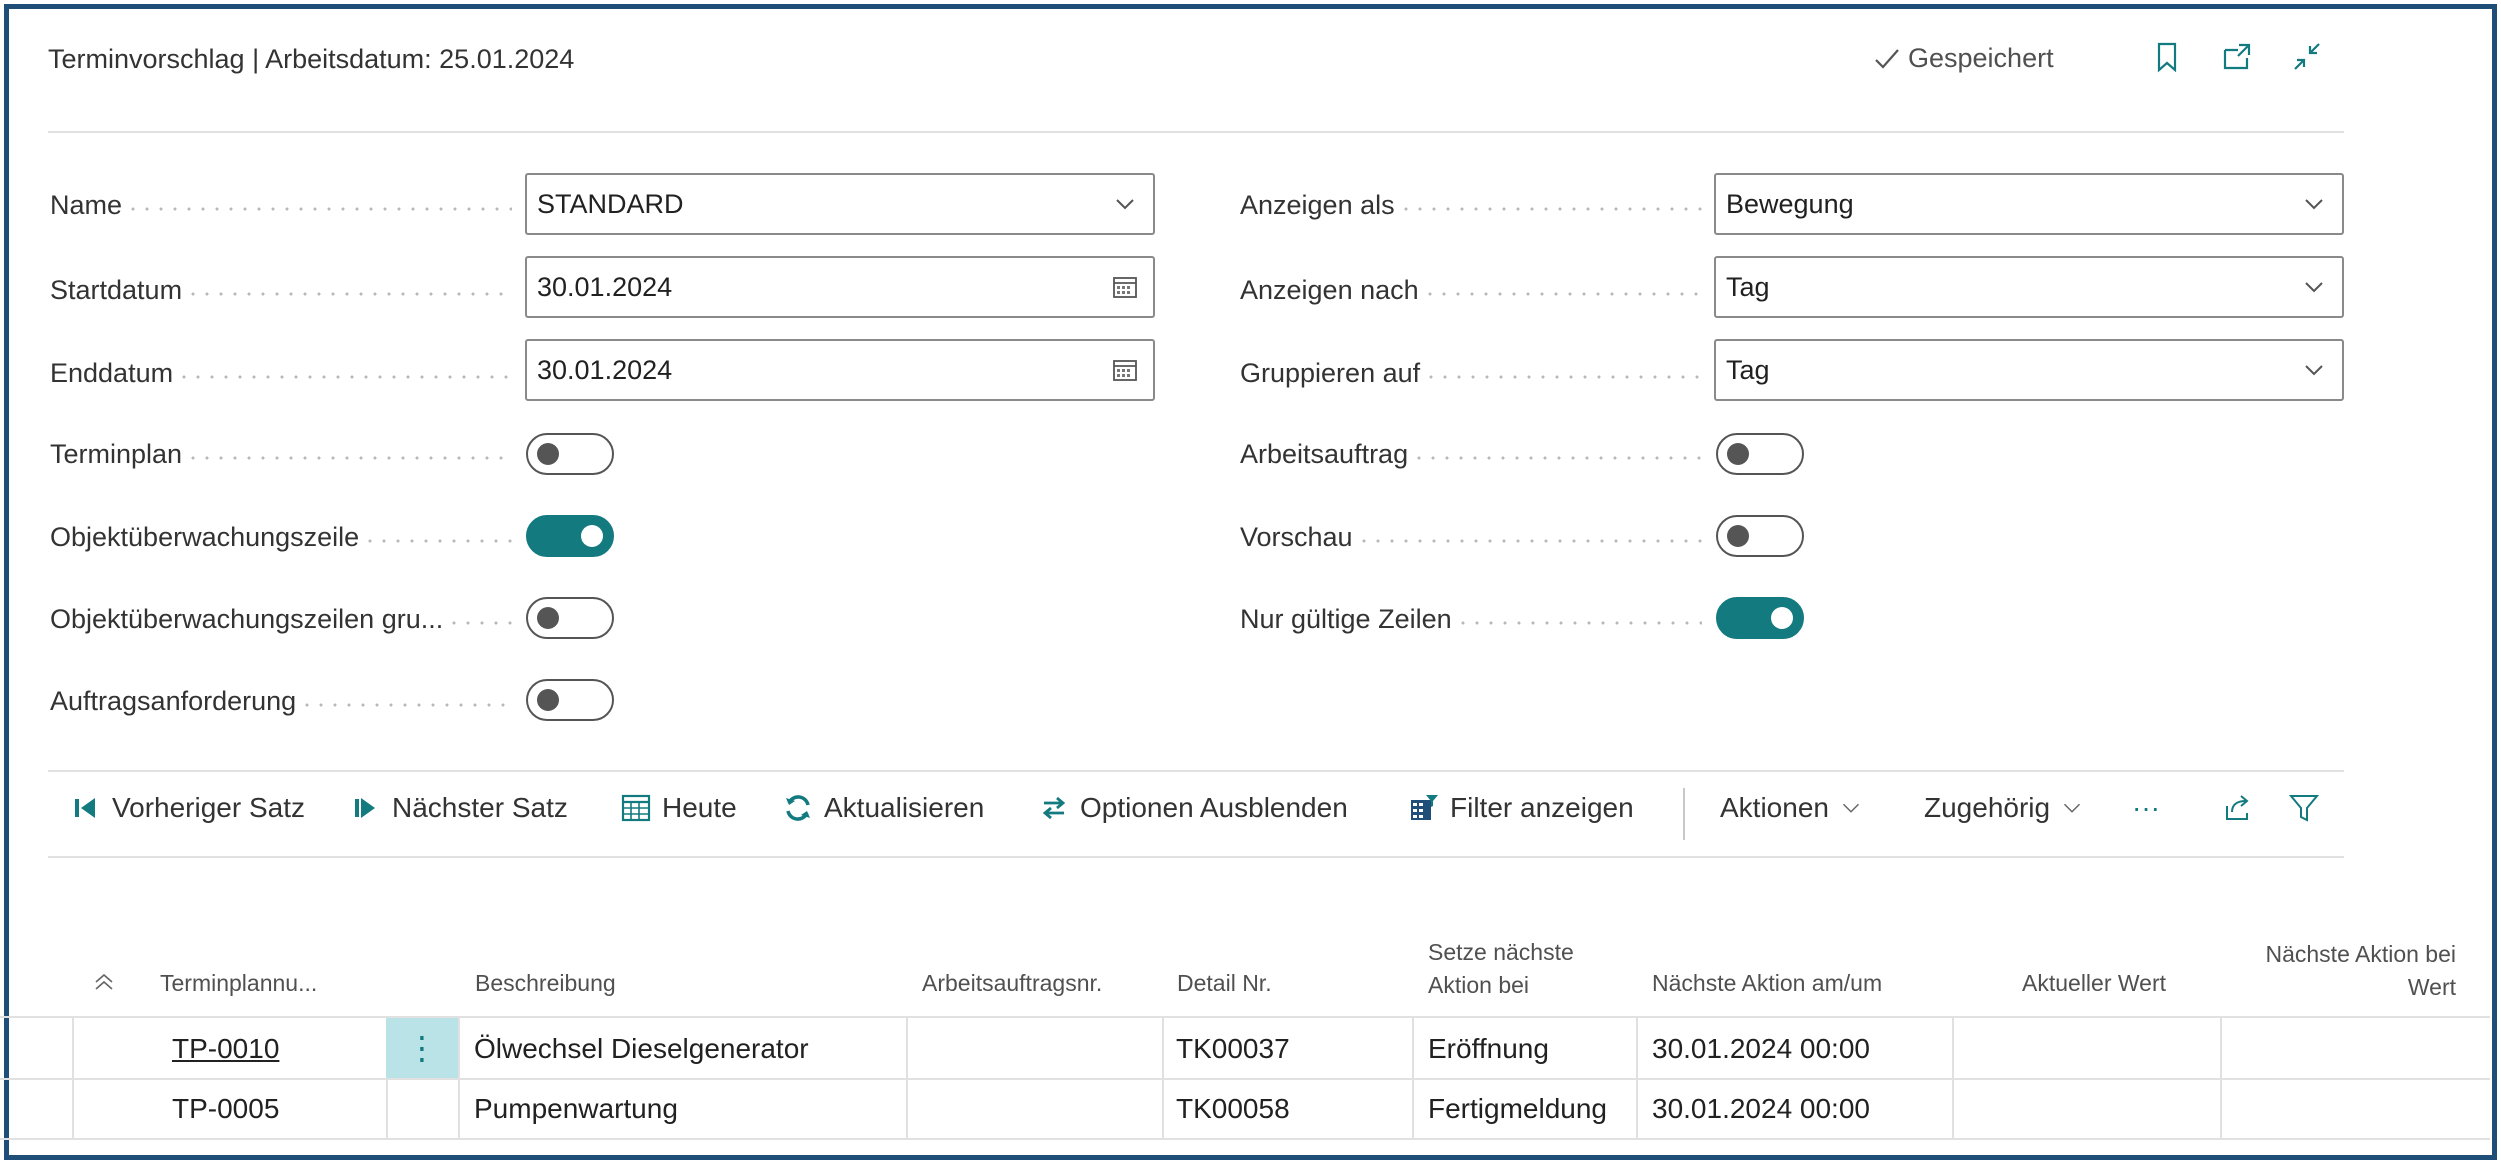 The height and width of the screenshot is (1164, 2501). What do you see at coordinates (1196, 857) in the screenshot?
I see `actionbar-bottom-divider` at bounding box center [1196, 857].